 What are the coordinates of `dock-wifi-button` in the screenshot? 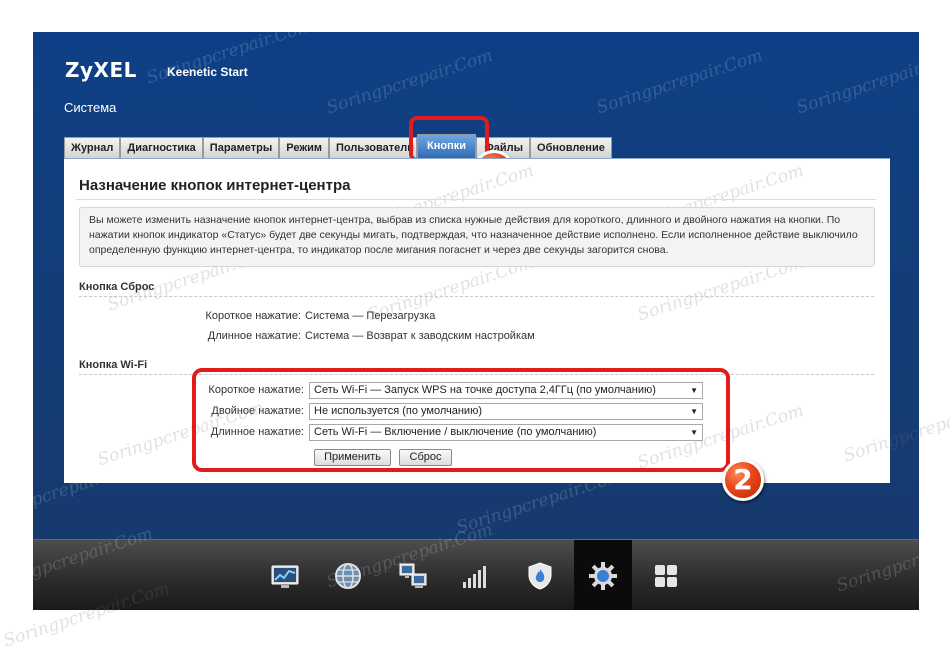 It's located at (475, 575).